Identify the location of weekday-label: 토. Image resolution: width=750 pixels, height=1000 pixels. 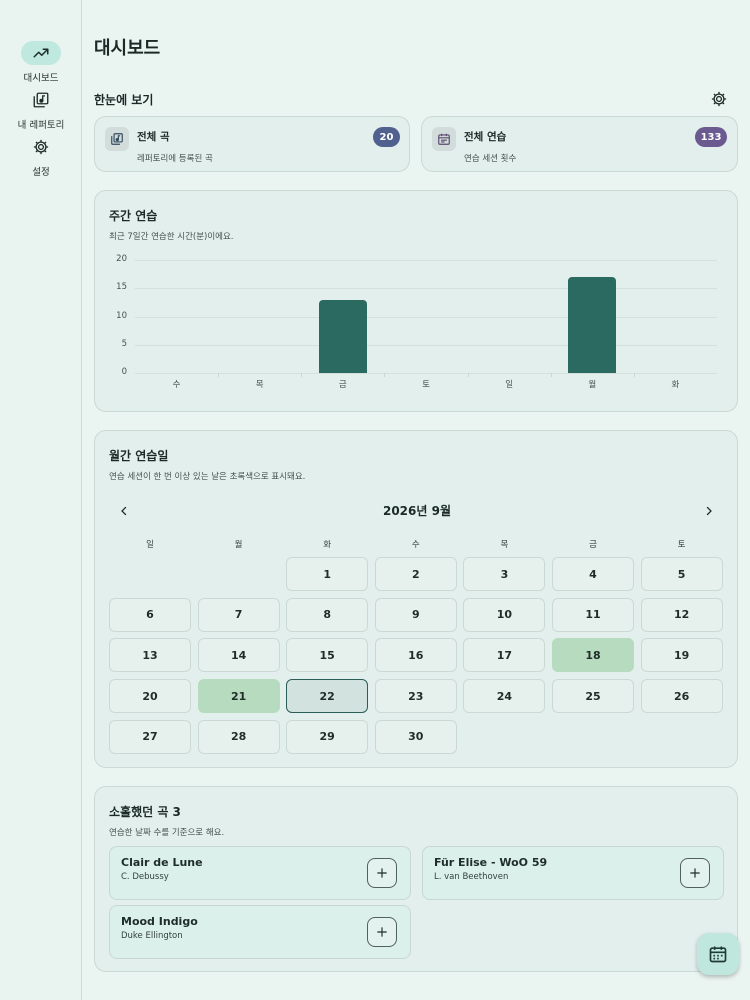
(681, 545).